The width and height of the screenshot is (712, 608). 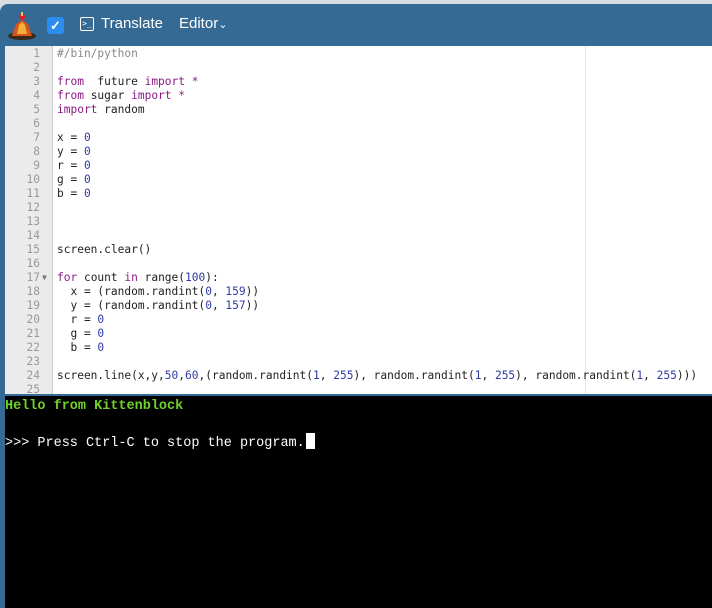 I want to click on code-text: g = 0, so click(x=80, y=334).